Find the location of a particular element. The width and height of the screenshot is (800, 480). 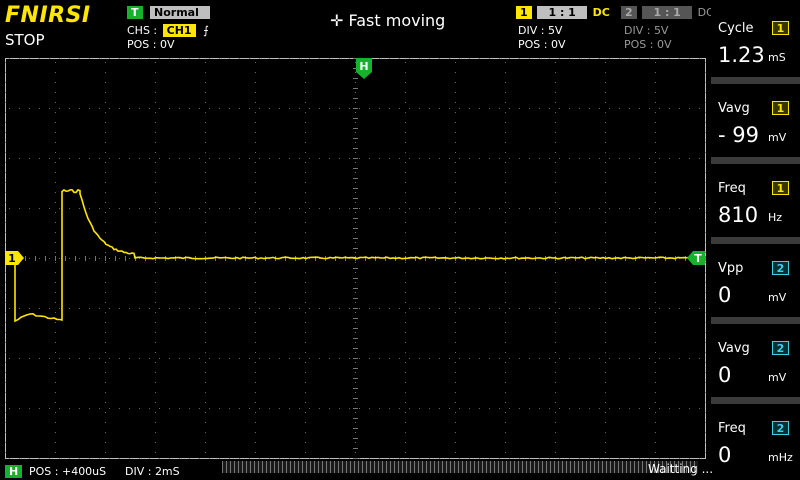

trigger-badge: T is located at coordinates (135, 12).